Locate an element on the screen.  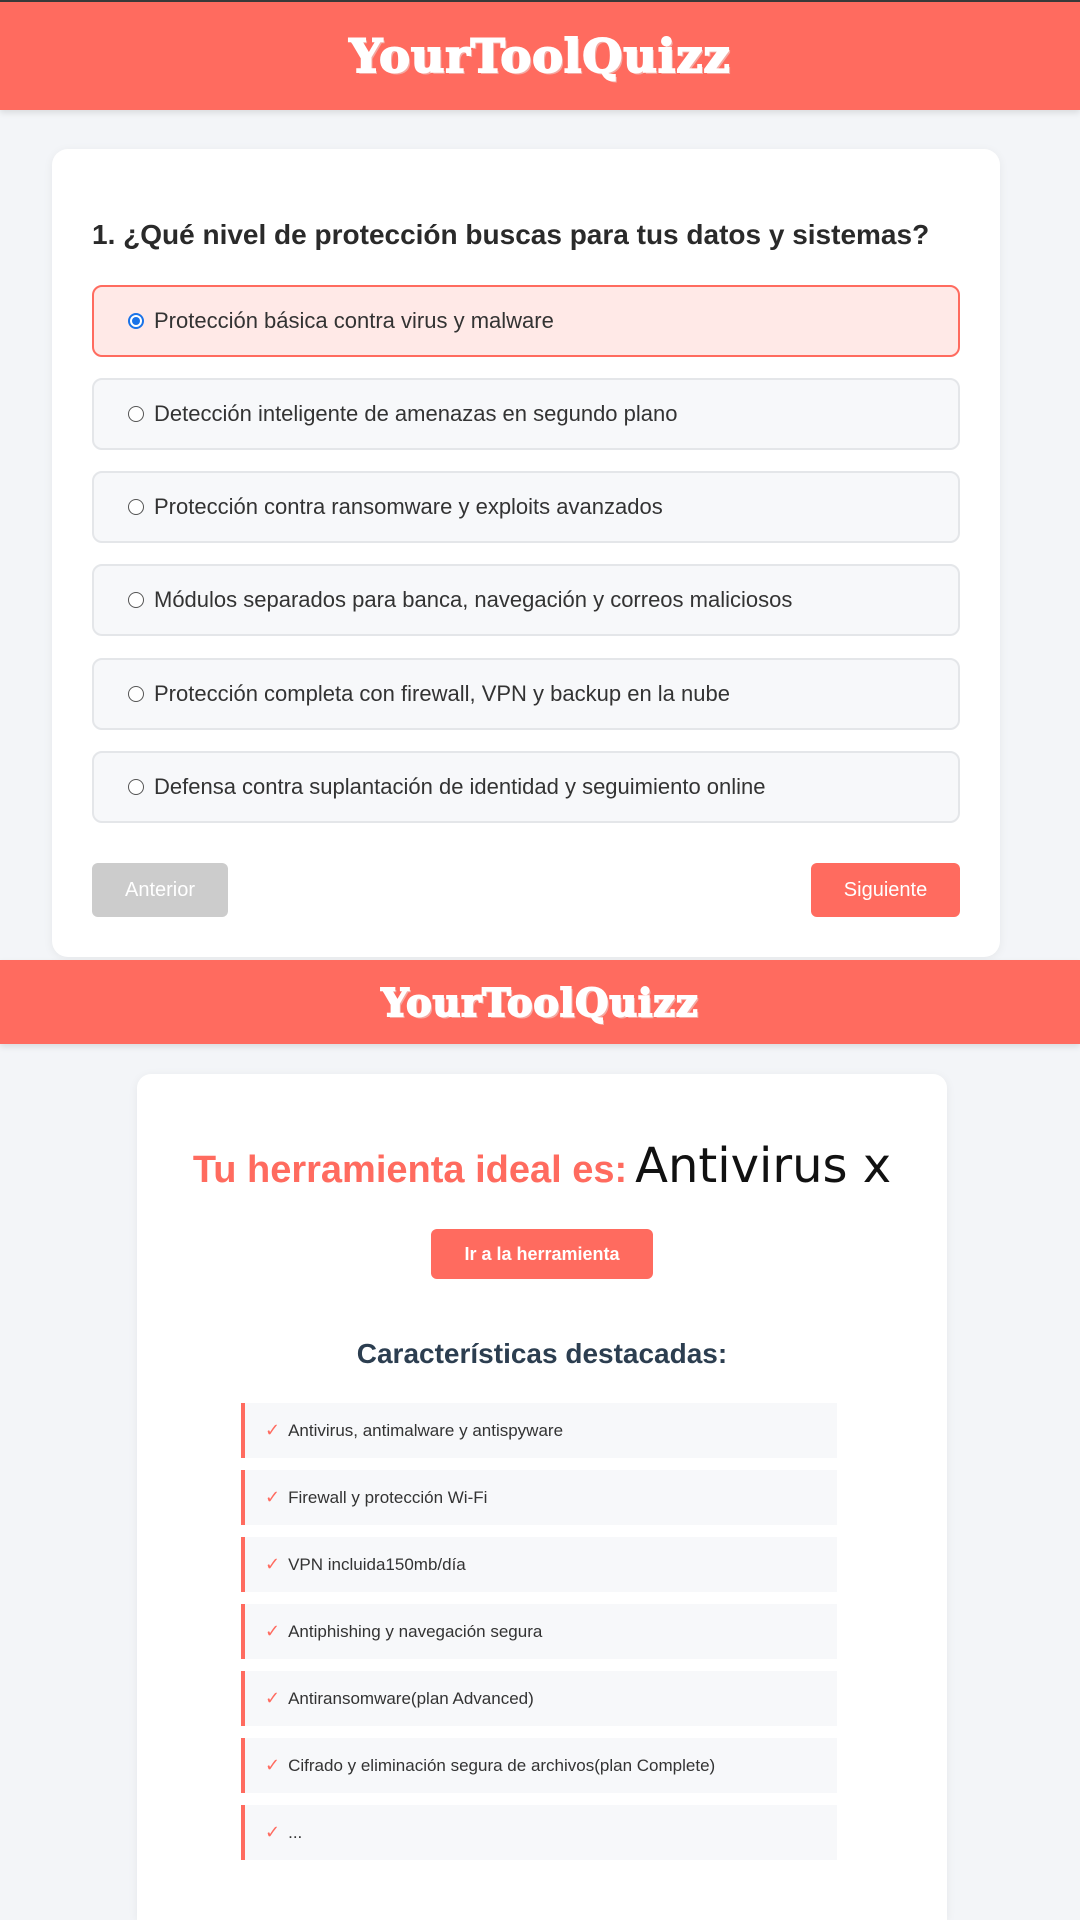
result-title: Tu herramienta ideal es: Antivirus x is located at coordinates (542, 1166).